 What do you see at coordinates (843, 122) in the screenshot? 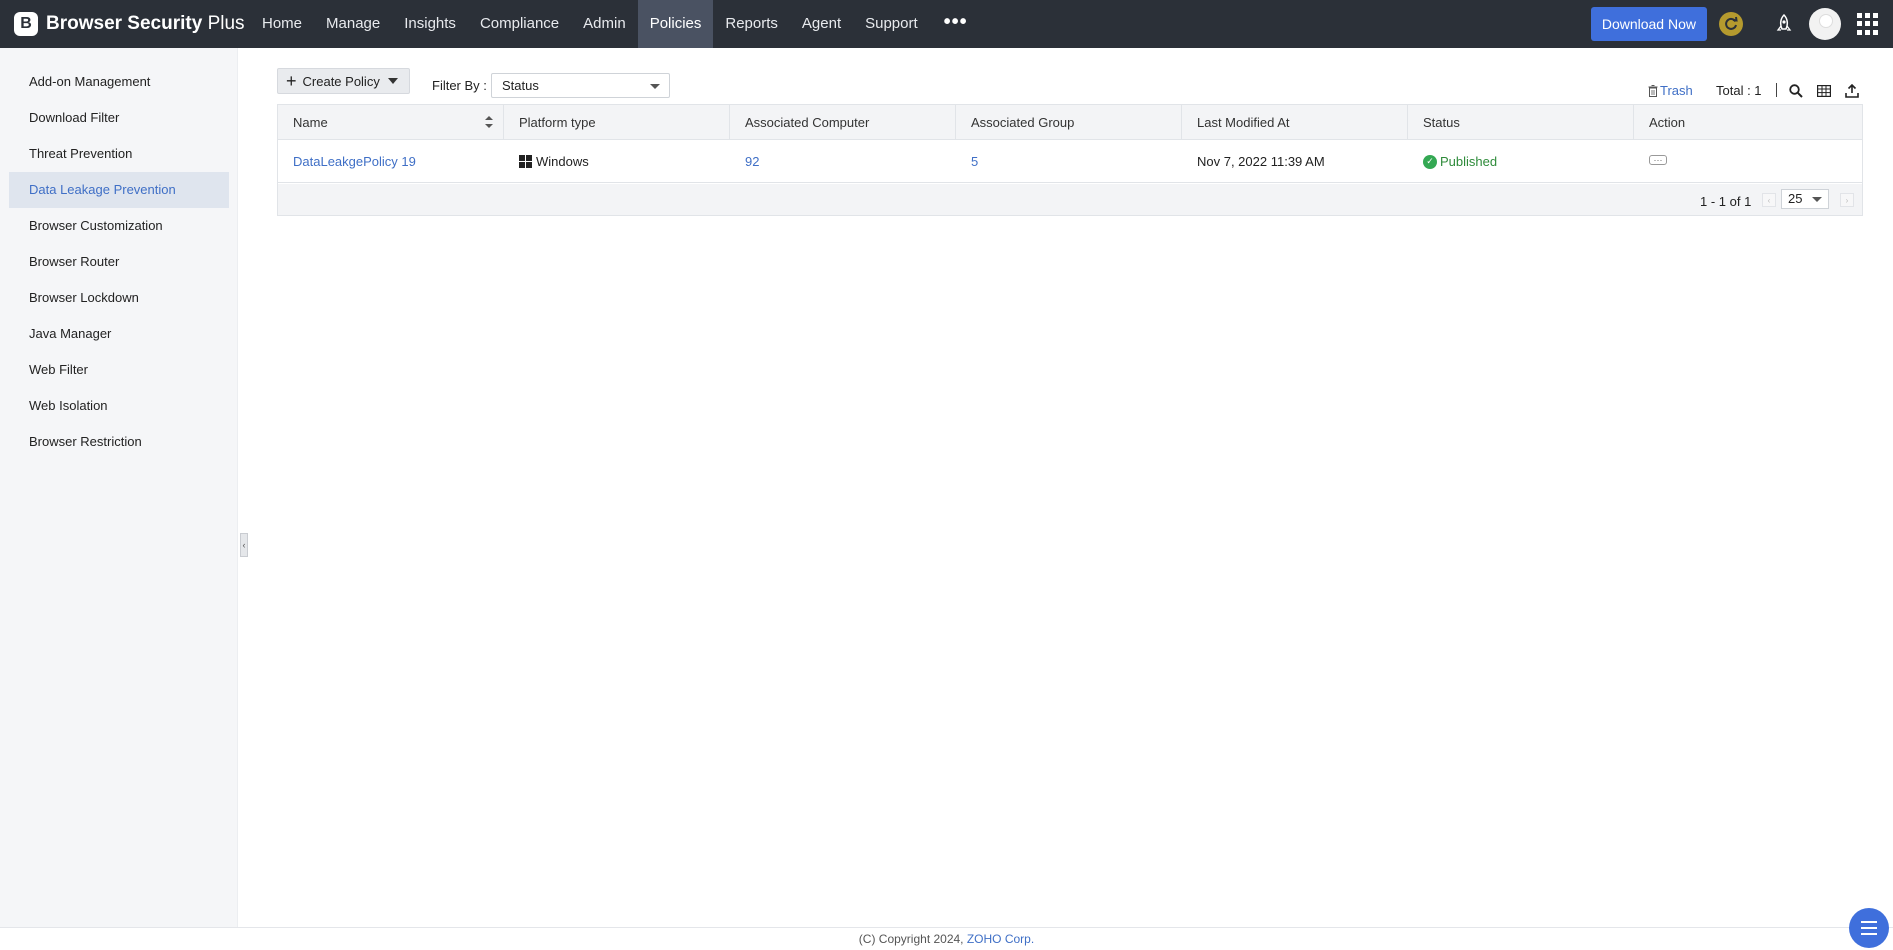
I see `column-header-associated-computer: Associated Computer` at bounding box center [843, 122].